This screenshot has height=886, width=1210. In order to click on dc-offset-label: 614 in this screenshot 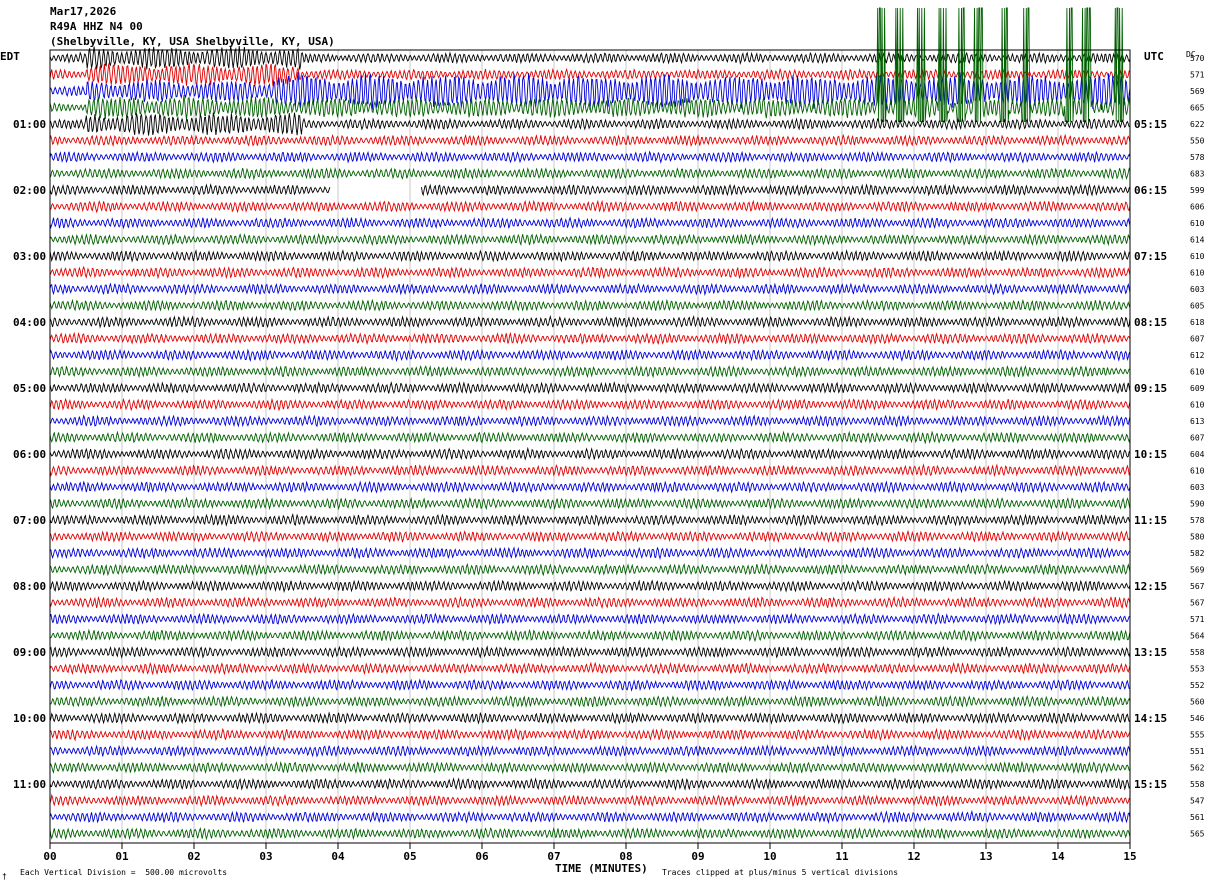, I will do `click(1197, 240)`.